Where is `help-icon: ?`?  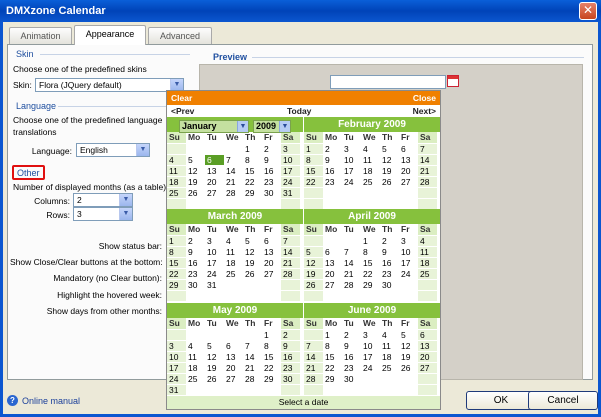 help-icon: ? is located at coordinates (12, 400).